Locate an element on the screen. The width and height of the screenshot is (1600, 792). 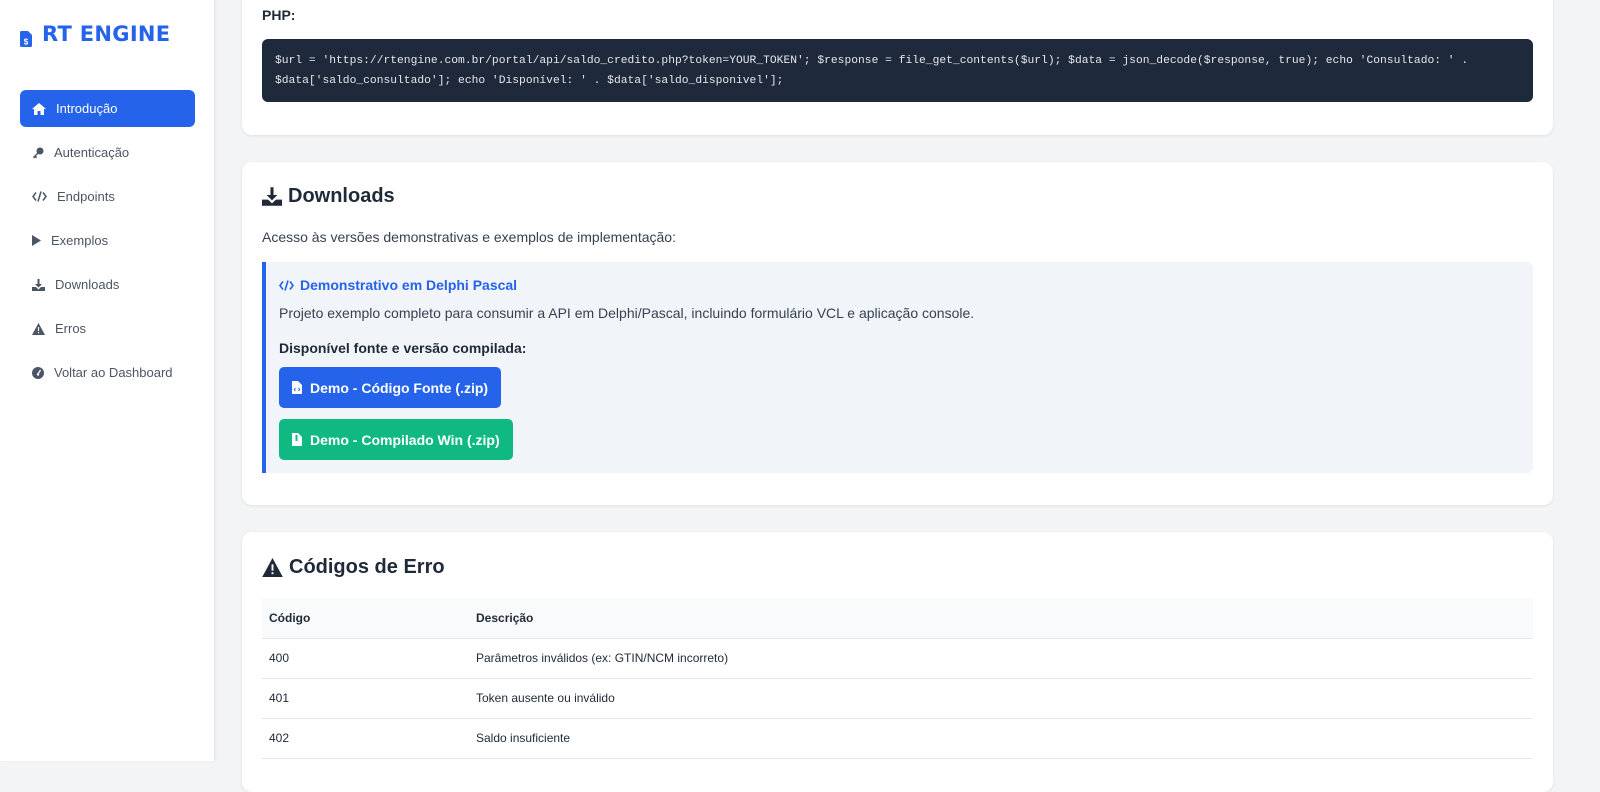
errors-heading: Códigos de Erro is located at coordinates (353, 567).